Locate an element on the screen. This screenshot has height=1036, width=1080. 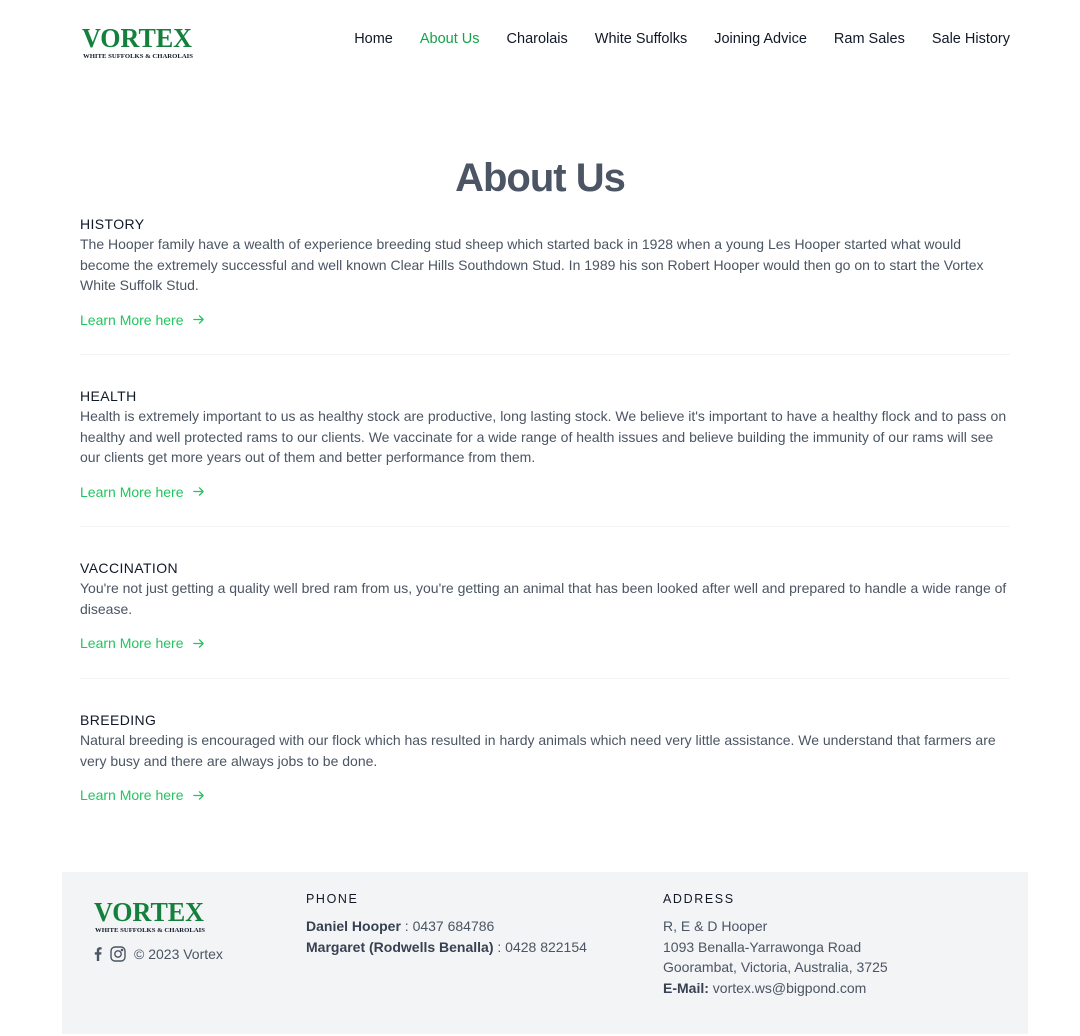
contact-number: : 0437 684786 is located at coordinates (448, 926).